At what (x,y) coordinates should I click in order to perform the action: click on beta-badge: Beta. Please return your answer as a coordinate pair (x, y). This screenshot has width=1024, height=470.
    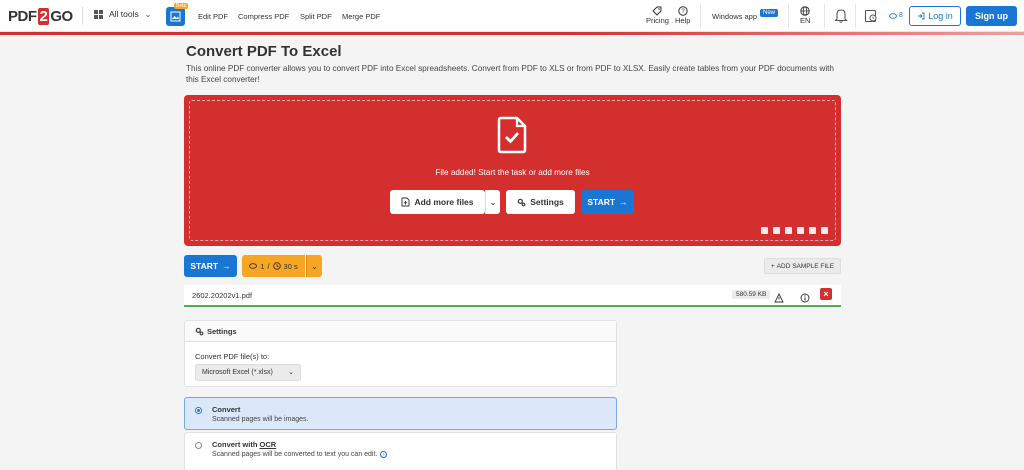
    Looking at the image, I should click on (181, 6).